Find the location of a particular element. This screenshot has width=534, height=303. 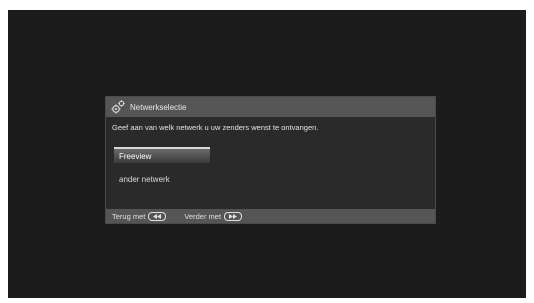

option-other-network: ander netwerk is located at coordinates (162, 179).